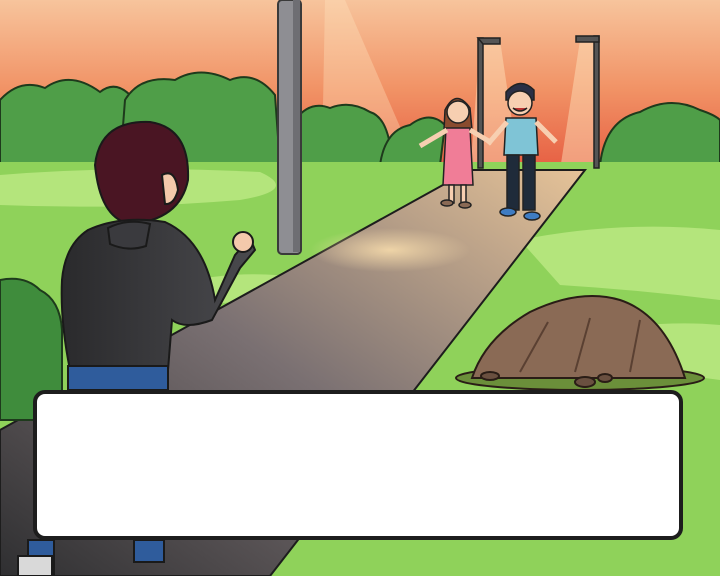  What do you see at coordinates (296, 126) in the screenshot?
I see `lamp-post-shade` at bounding box center [296, 126].